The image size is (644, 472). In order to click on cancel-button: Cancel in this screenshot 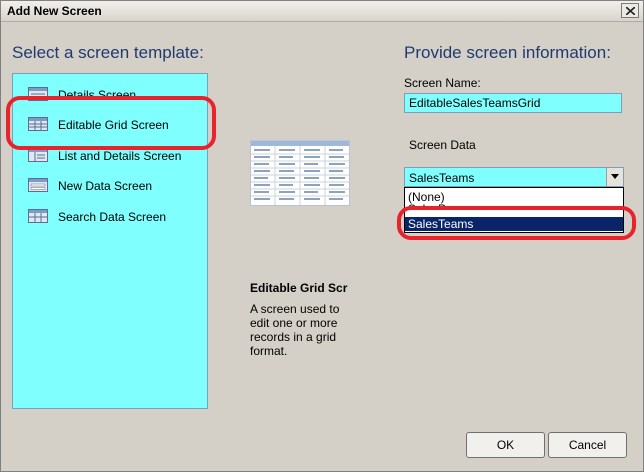, I will do `click(587, 445)`.